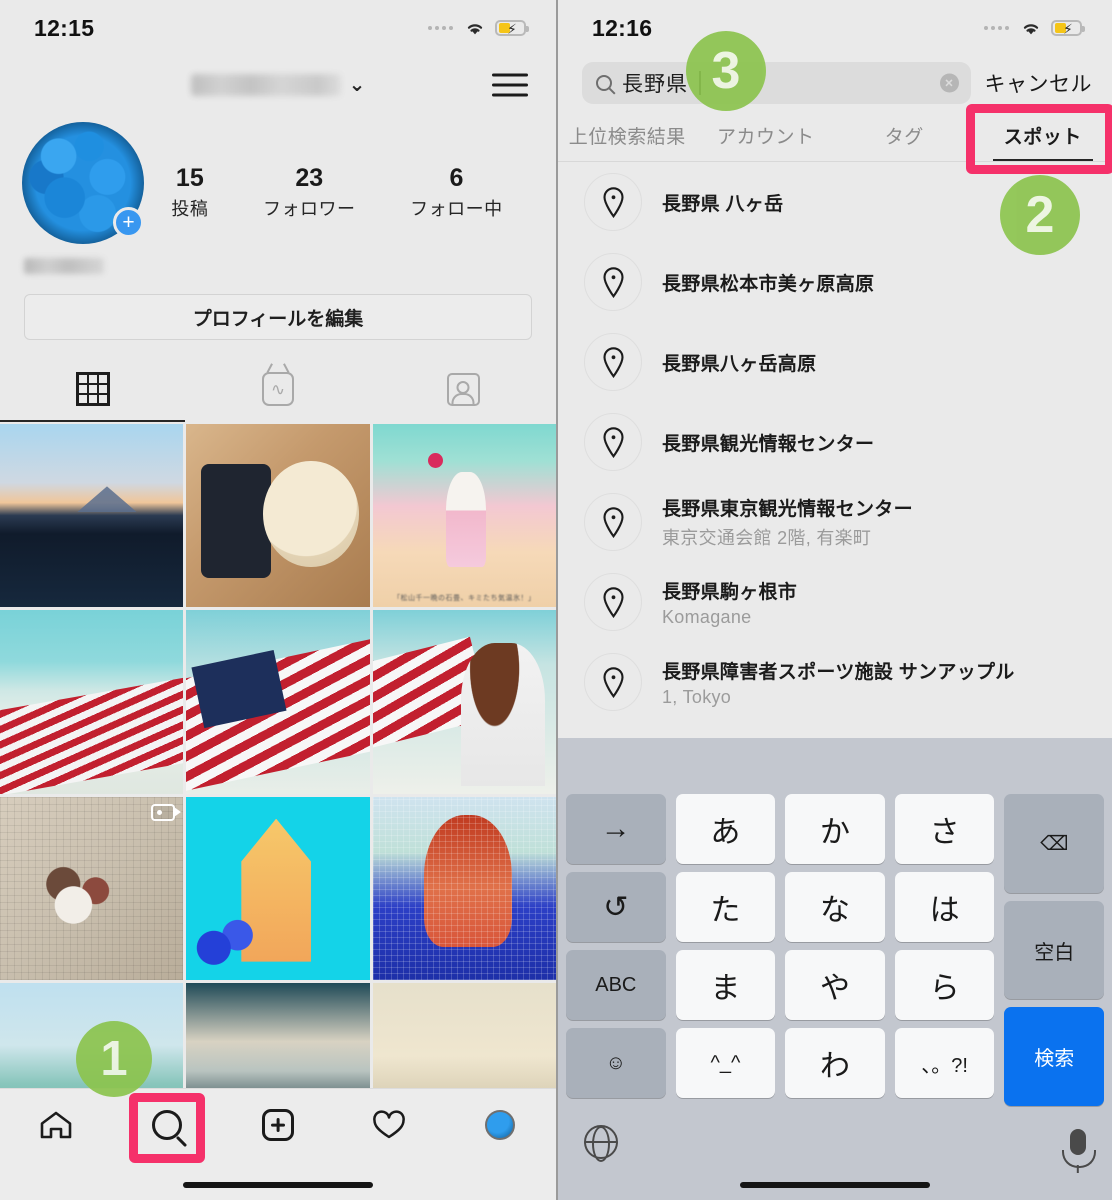  Describe the element at coordinates (1040, 215) in the screenshot. I see `annotation-badge-2: 2` at that location.